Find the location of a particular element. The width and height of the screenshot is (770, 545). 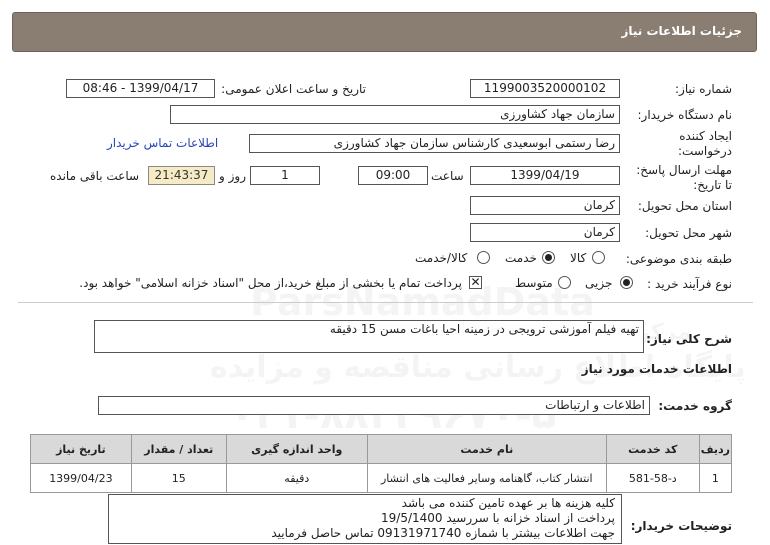

col-header-unit: واحد اندازه گیری is located at coordinates (296, 449).